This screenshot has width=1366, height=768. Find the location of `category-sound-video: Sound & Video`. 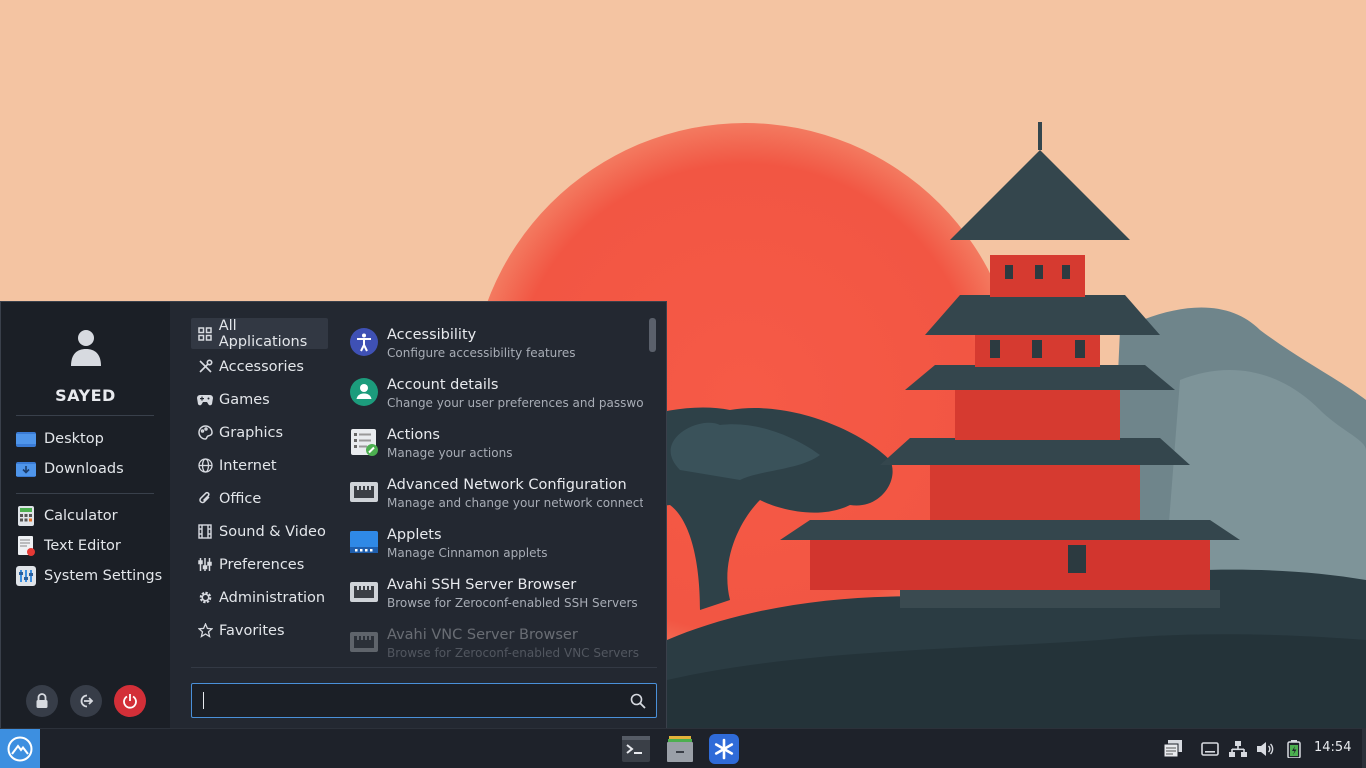

category-sound-video: Sound & Video is located at coordinates (259, 531).